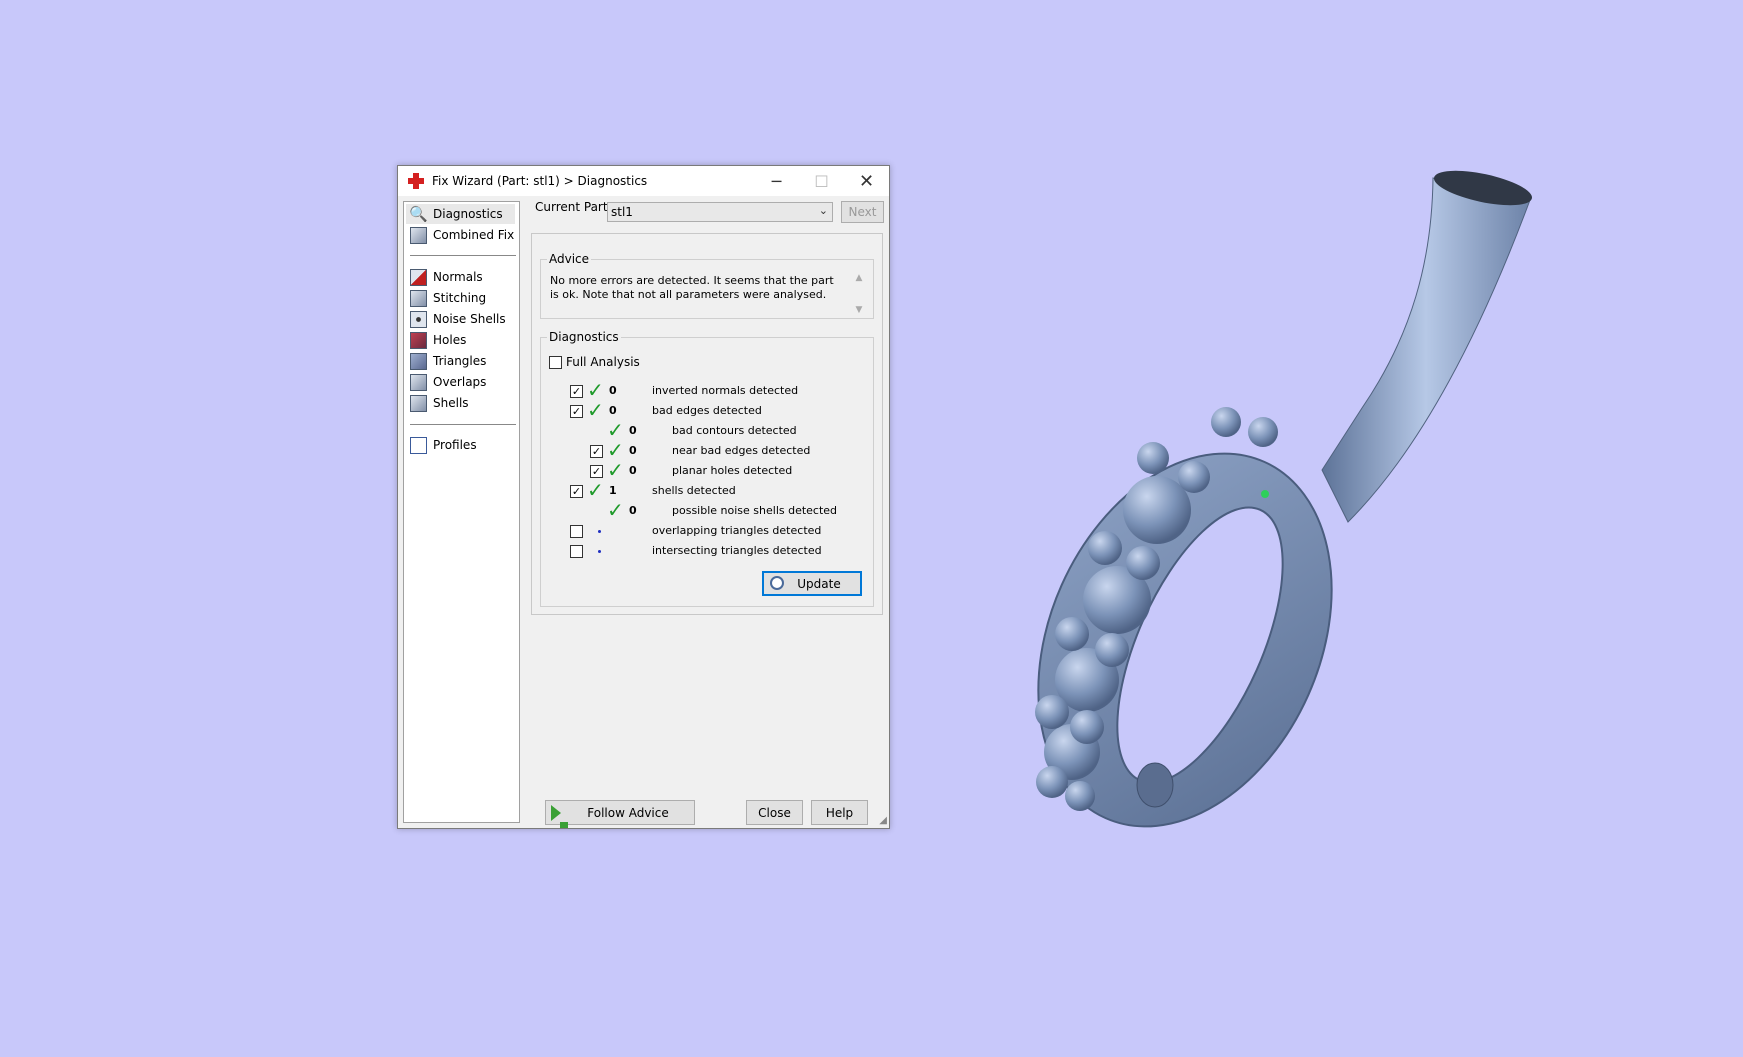  I want to click on sidebar-item-stitching: Stitching, so click(460, 298).